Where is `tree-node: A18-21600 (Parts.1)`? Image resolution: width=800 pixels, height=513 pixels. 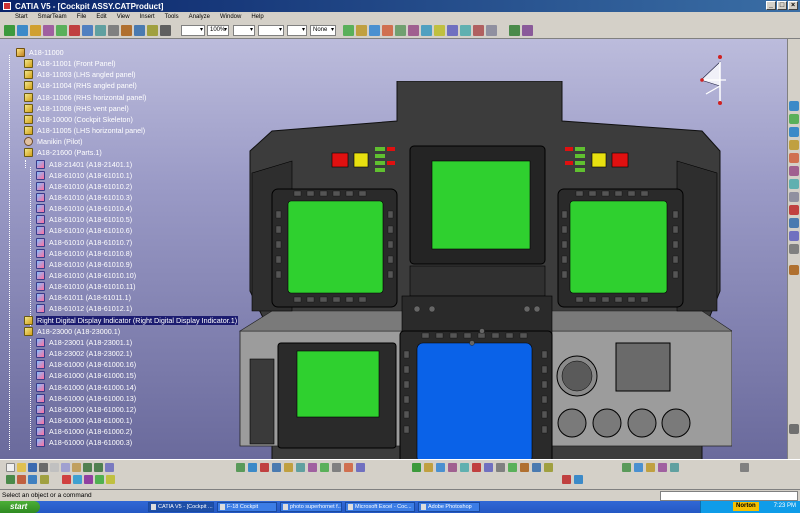 tree-node: A18-21600 (Parts.1) is located at coordinates (63, 152).